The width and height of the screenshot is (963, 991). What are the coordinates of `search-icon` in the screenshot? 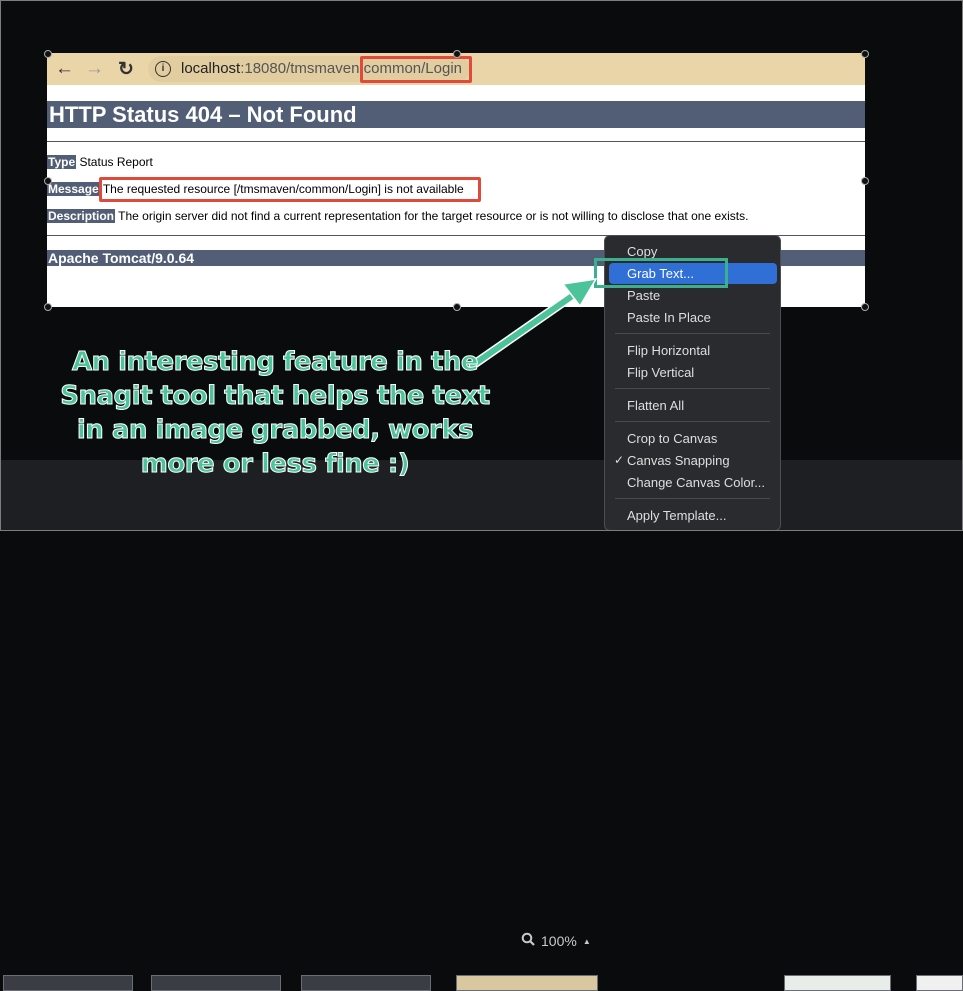 It's located at (528, 940).